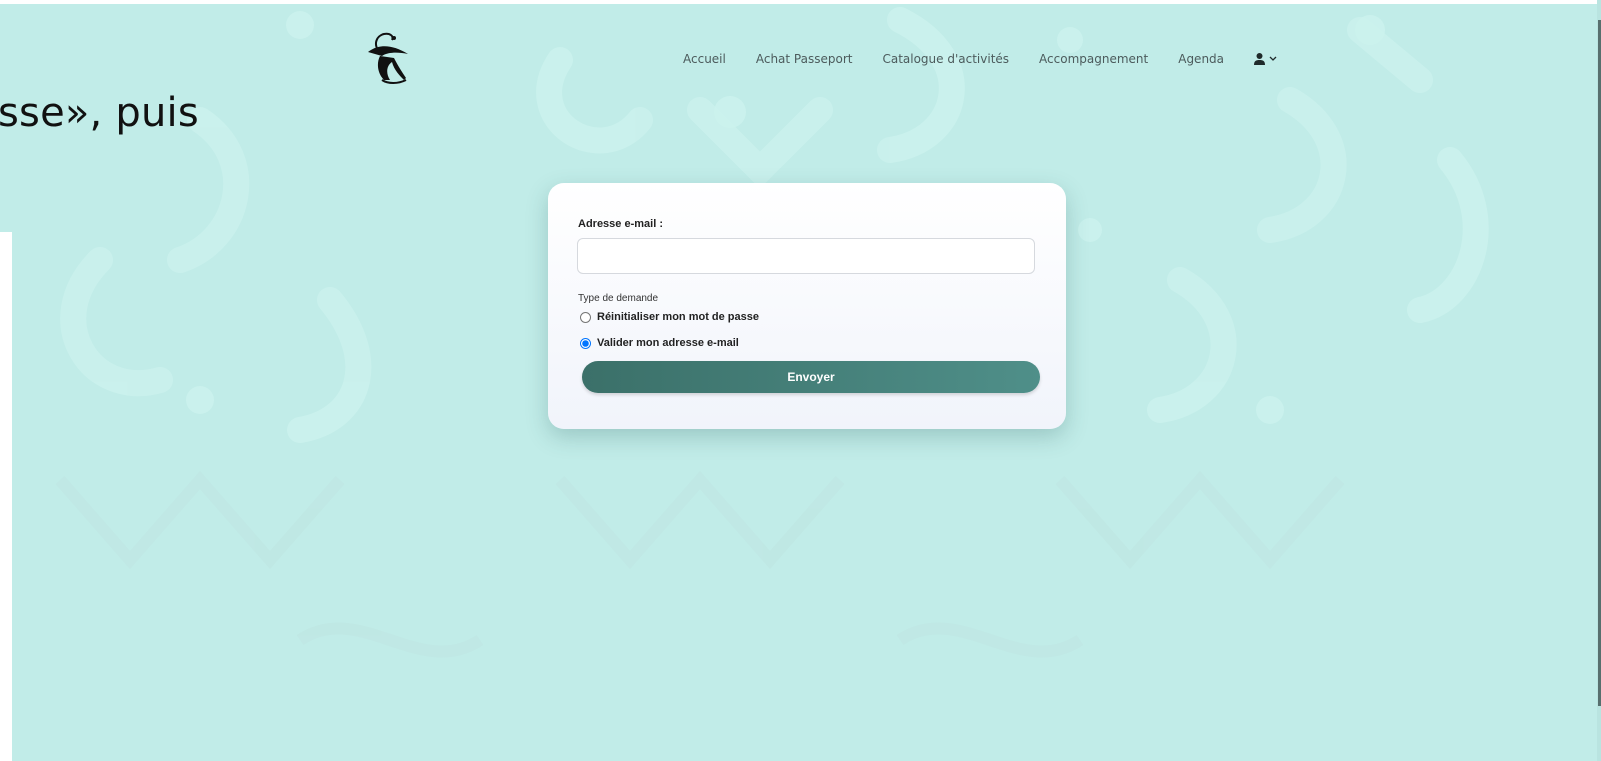 Image resolution: width=1601 pixels, height=761 pixels. I want to click on chevron-down-icon, so click(1273, 58).